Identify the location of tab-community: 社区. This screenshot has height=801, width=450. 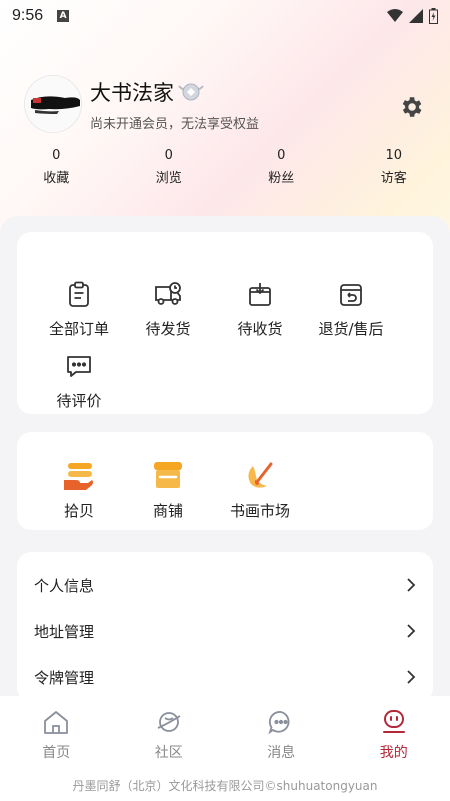
(169, 733).